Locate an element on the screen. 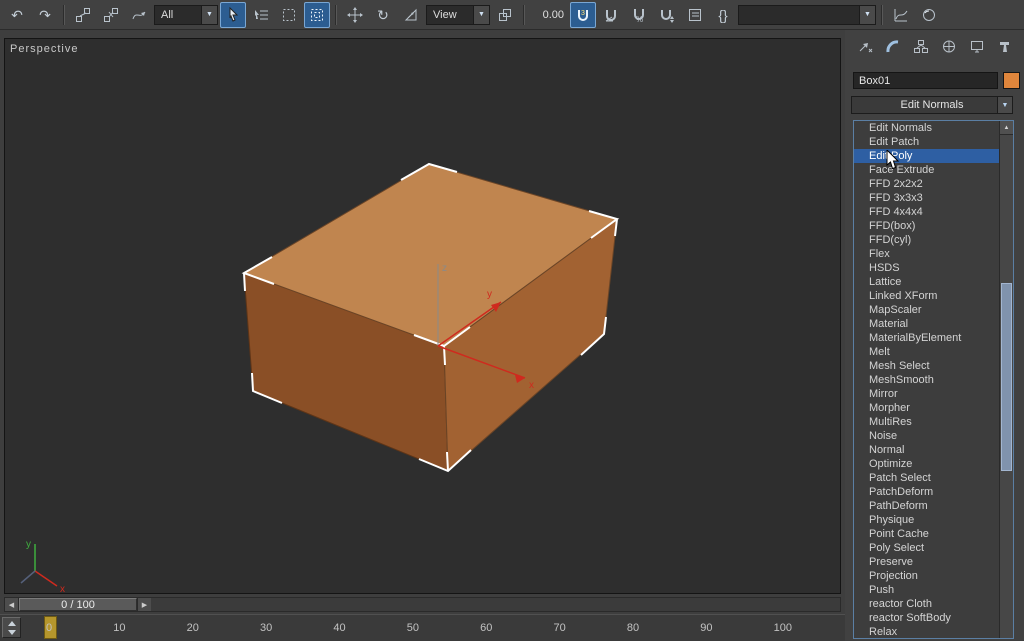  modifier-list-item: FFD(box) is located at coordinates (927, 226).